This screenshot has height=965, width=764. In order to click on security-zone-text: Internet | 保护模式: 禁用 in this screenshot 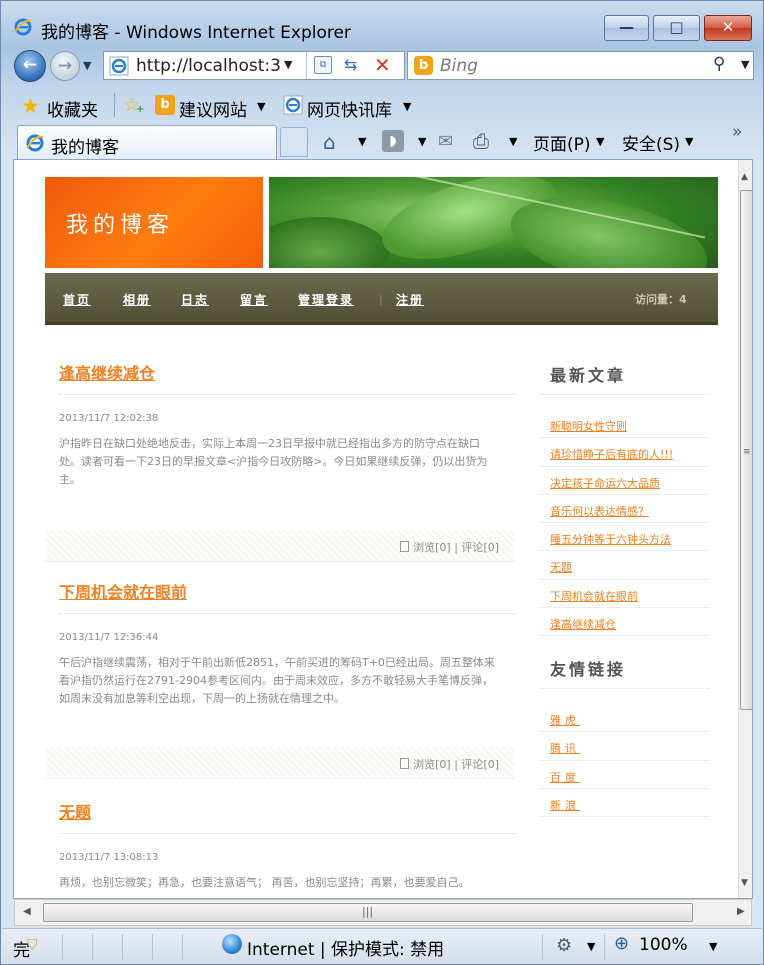, I will do `click(345, 947)`.